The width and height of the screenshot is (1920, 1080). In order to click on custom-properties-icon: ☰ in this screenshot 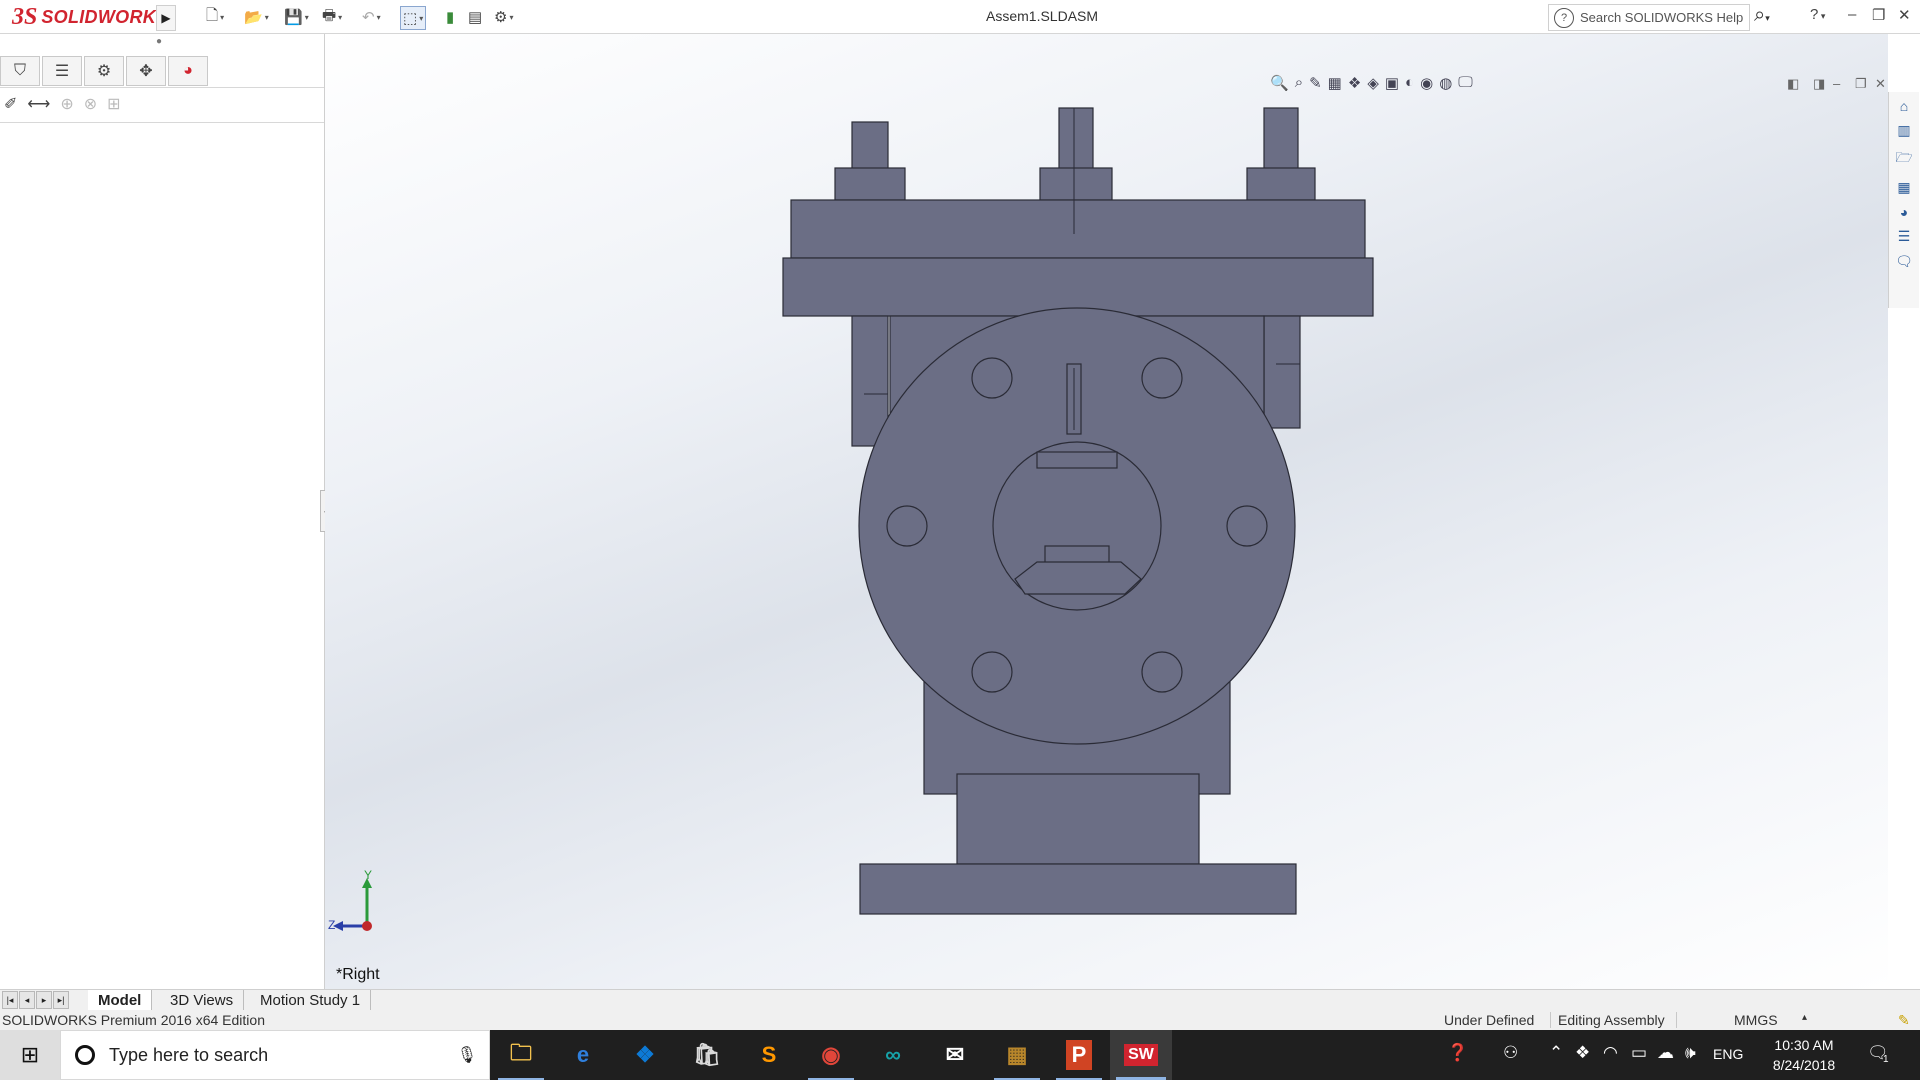, I will do `click(1904, 236)`.